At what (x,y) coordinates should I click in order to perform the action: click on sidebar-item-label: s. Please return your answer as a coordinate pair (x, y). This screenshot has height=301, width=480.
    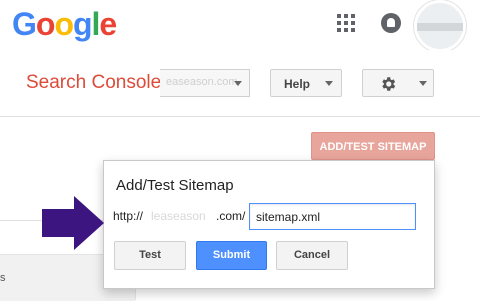
    Looking at the image, I should click on (3, 278).